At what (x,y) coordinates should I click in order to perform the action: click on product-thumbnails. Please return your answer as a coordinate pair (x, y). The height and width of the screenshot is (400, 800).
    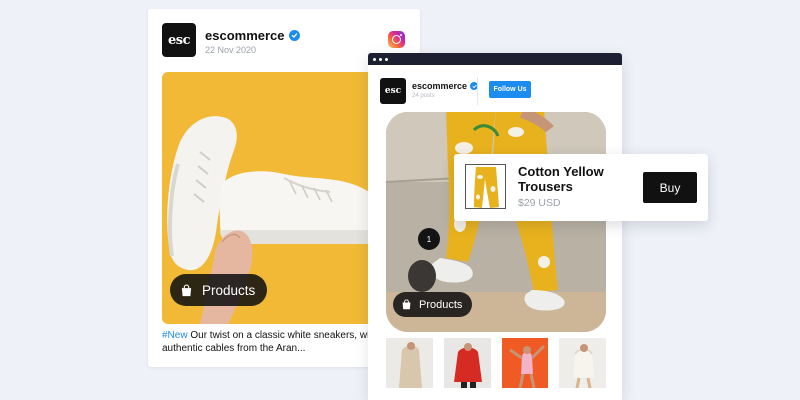
    Looking at the image, I should click on (496, 363).